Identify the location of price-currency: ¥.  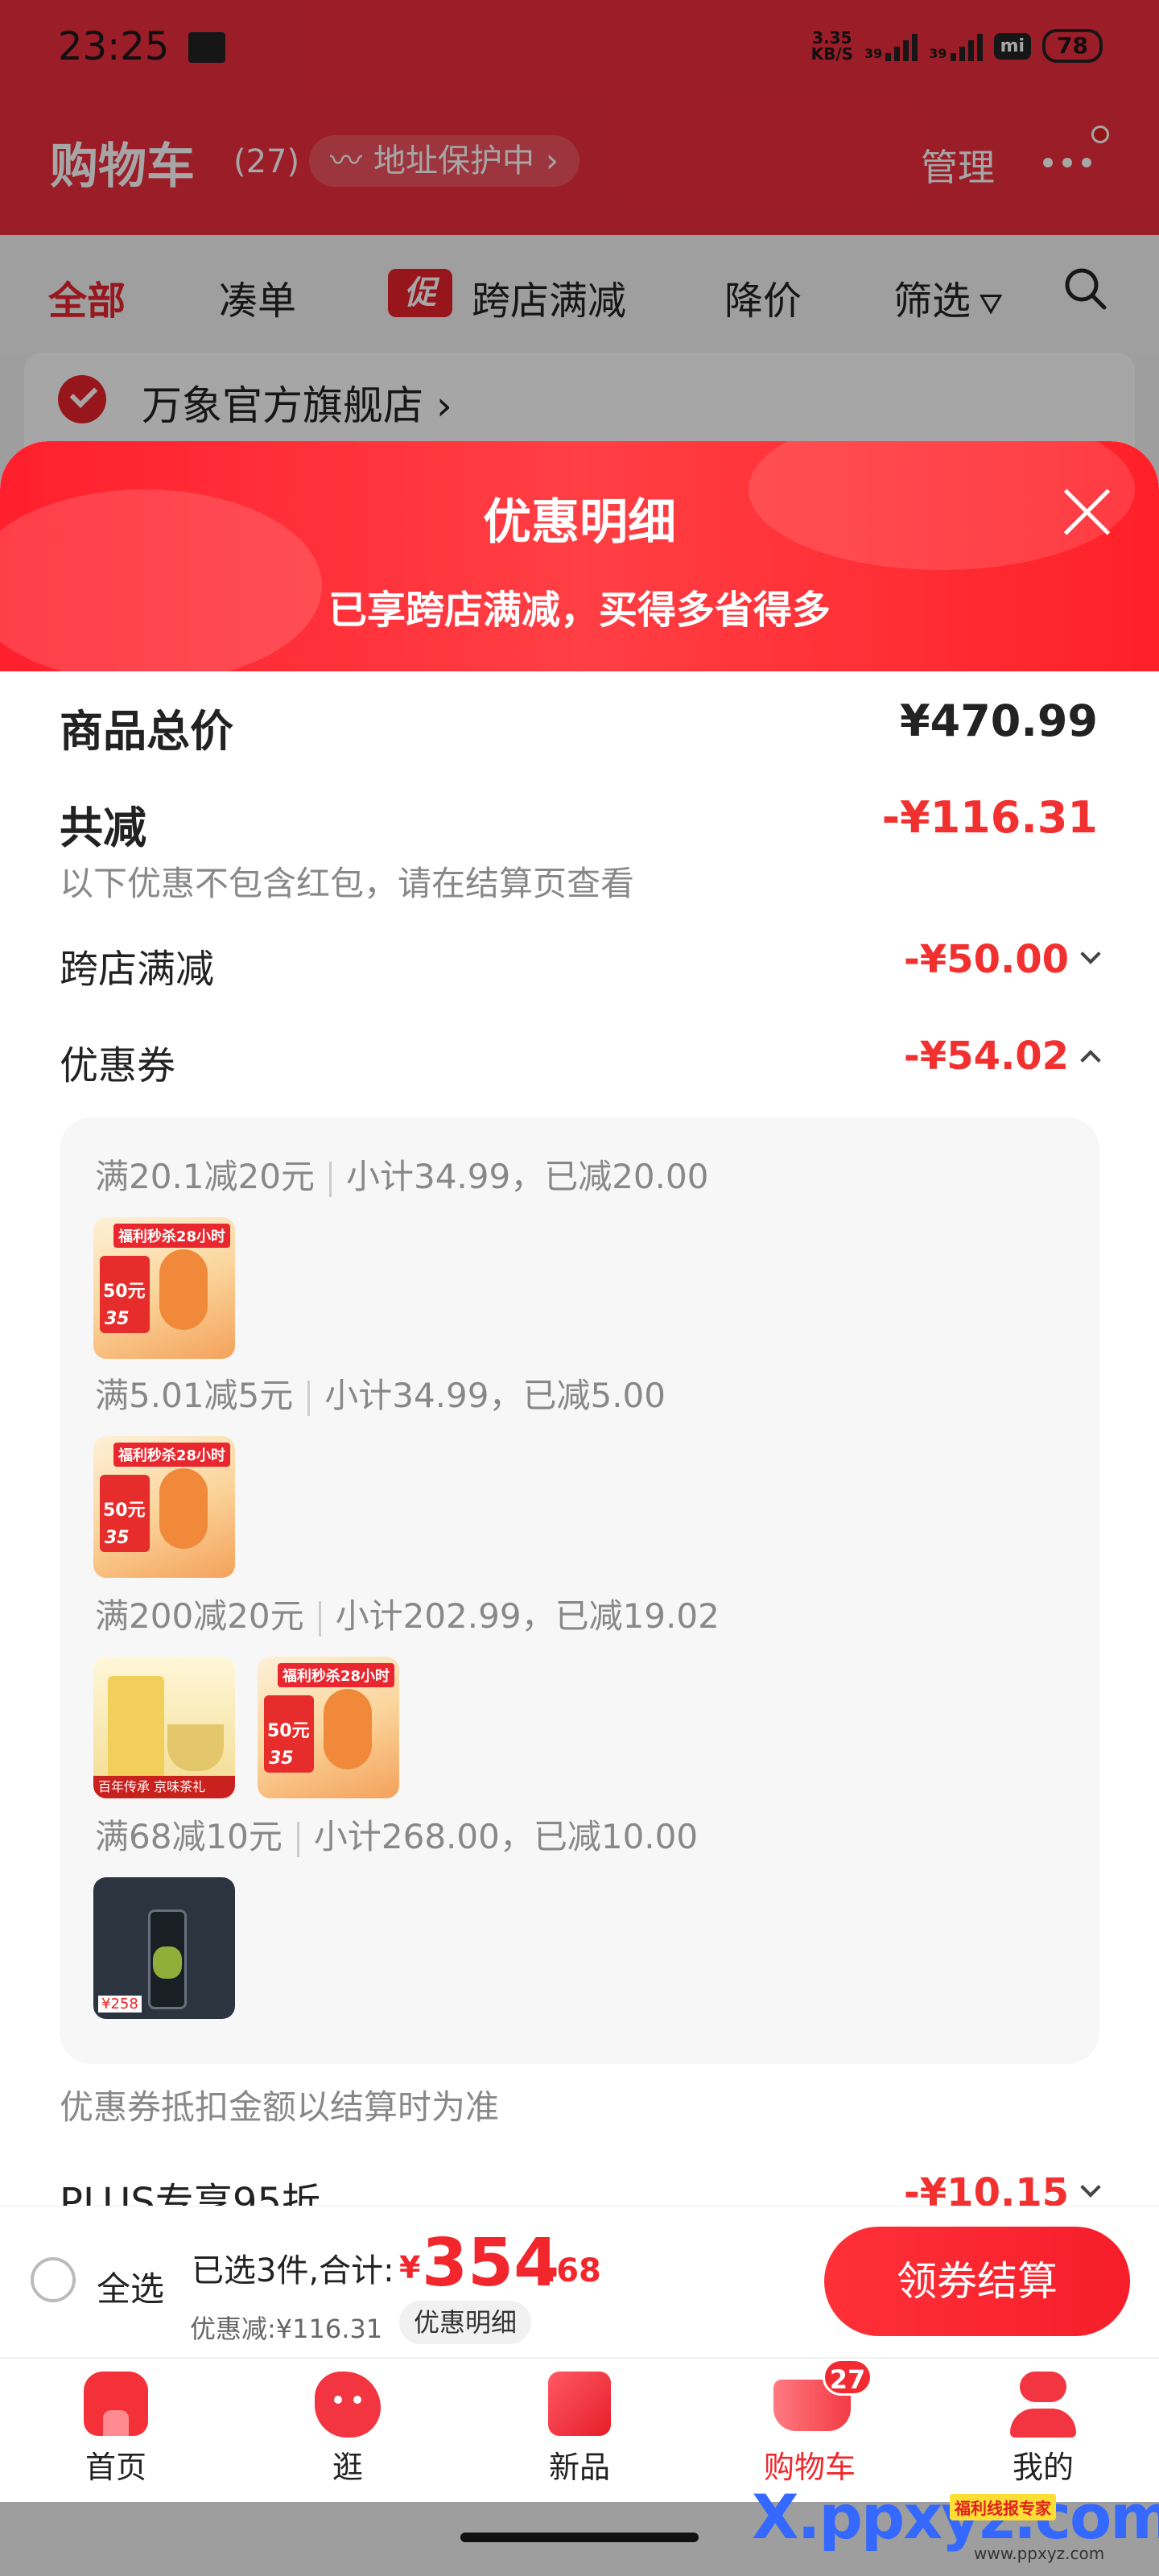
(410, 2267).